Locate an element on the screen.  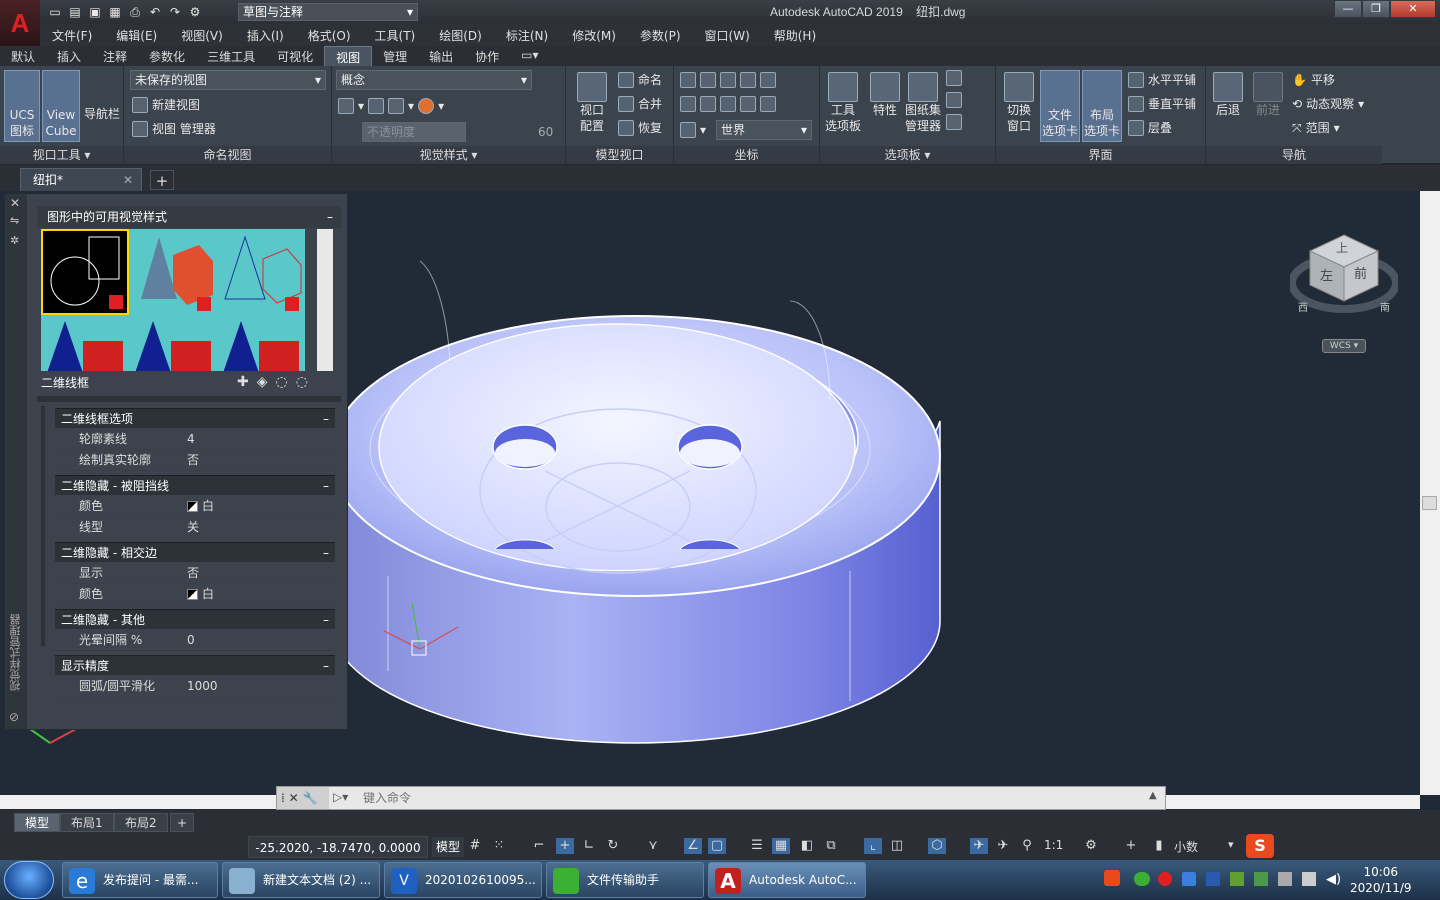
units-value: 小数 is located at coordinates (1186, 846).